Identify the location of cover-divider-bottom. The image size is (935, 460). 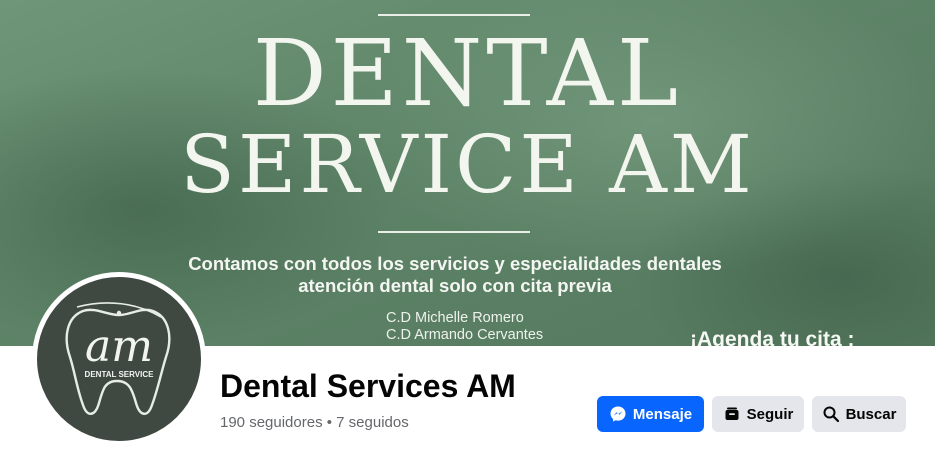
(454, 232).